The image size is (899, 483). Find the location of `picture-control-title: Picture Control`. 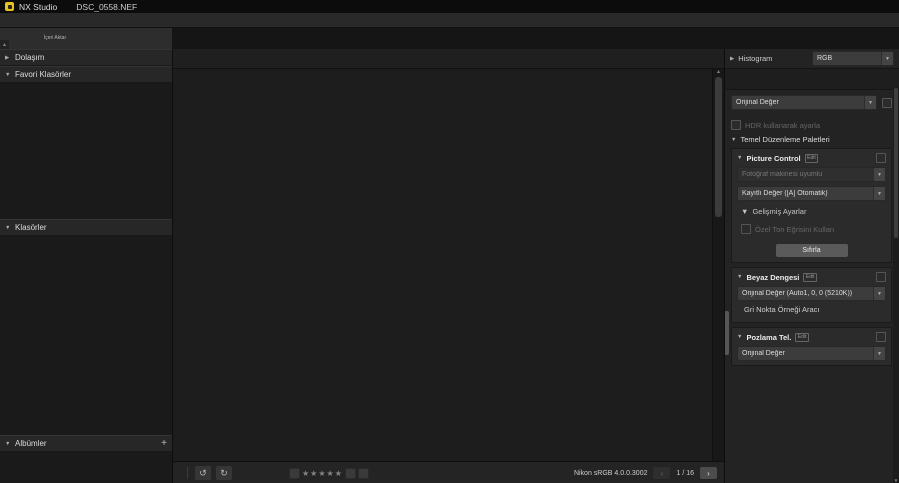

picture-control-title: Picture Control is located at coordinates (773, 158).